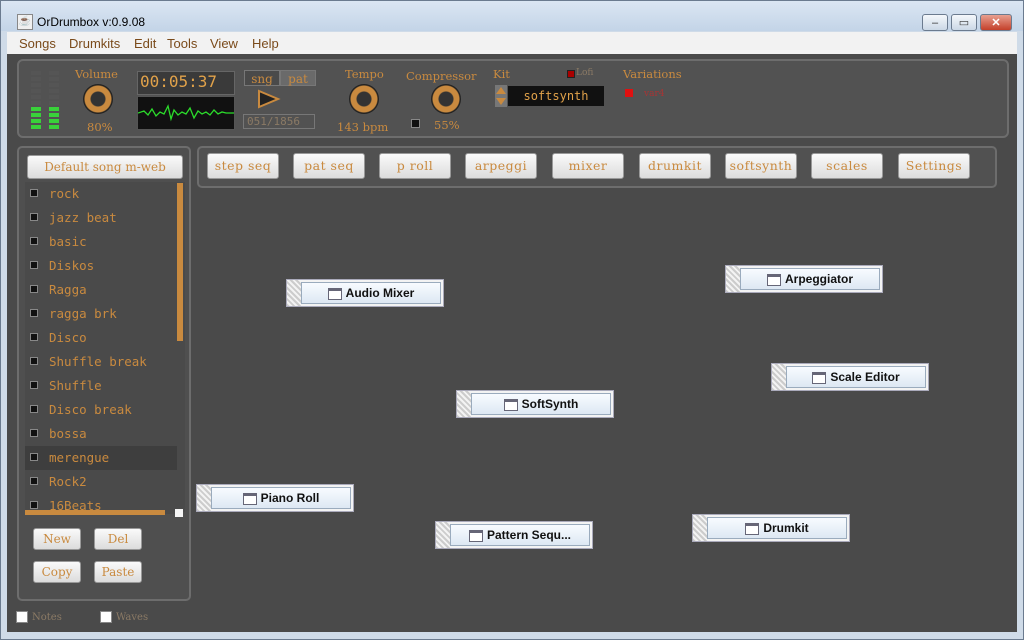 Image resolution: width=1024 pixels, height=640 pixels. I want to click on list-item: Ragga, so click(101, 290).